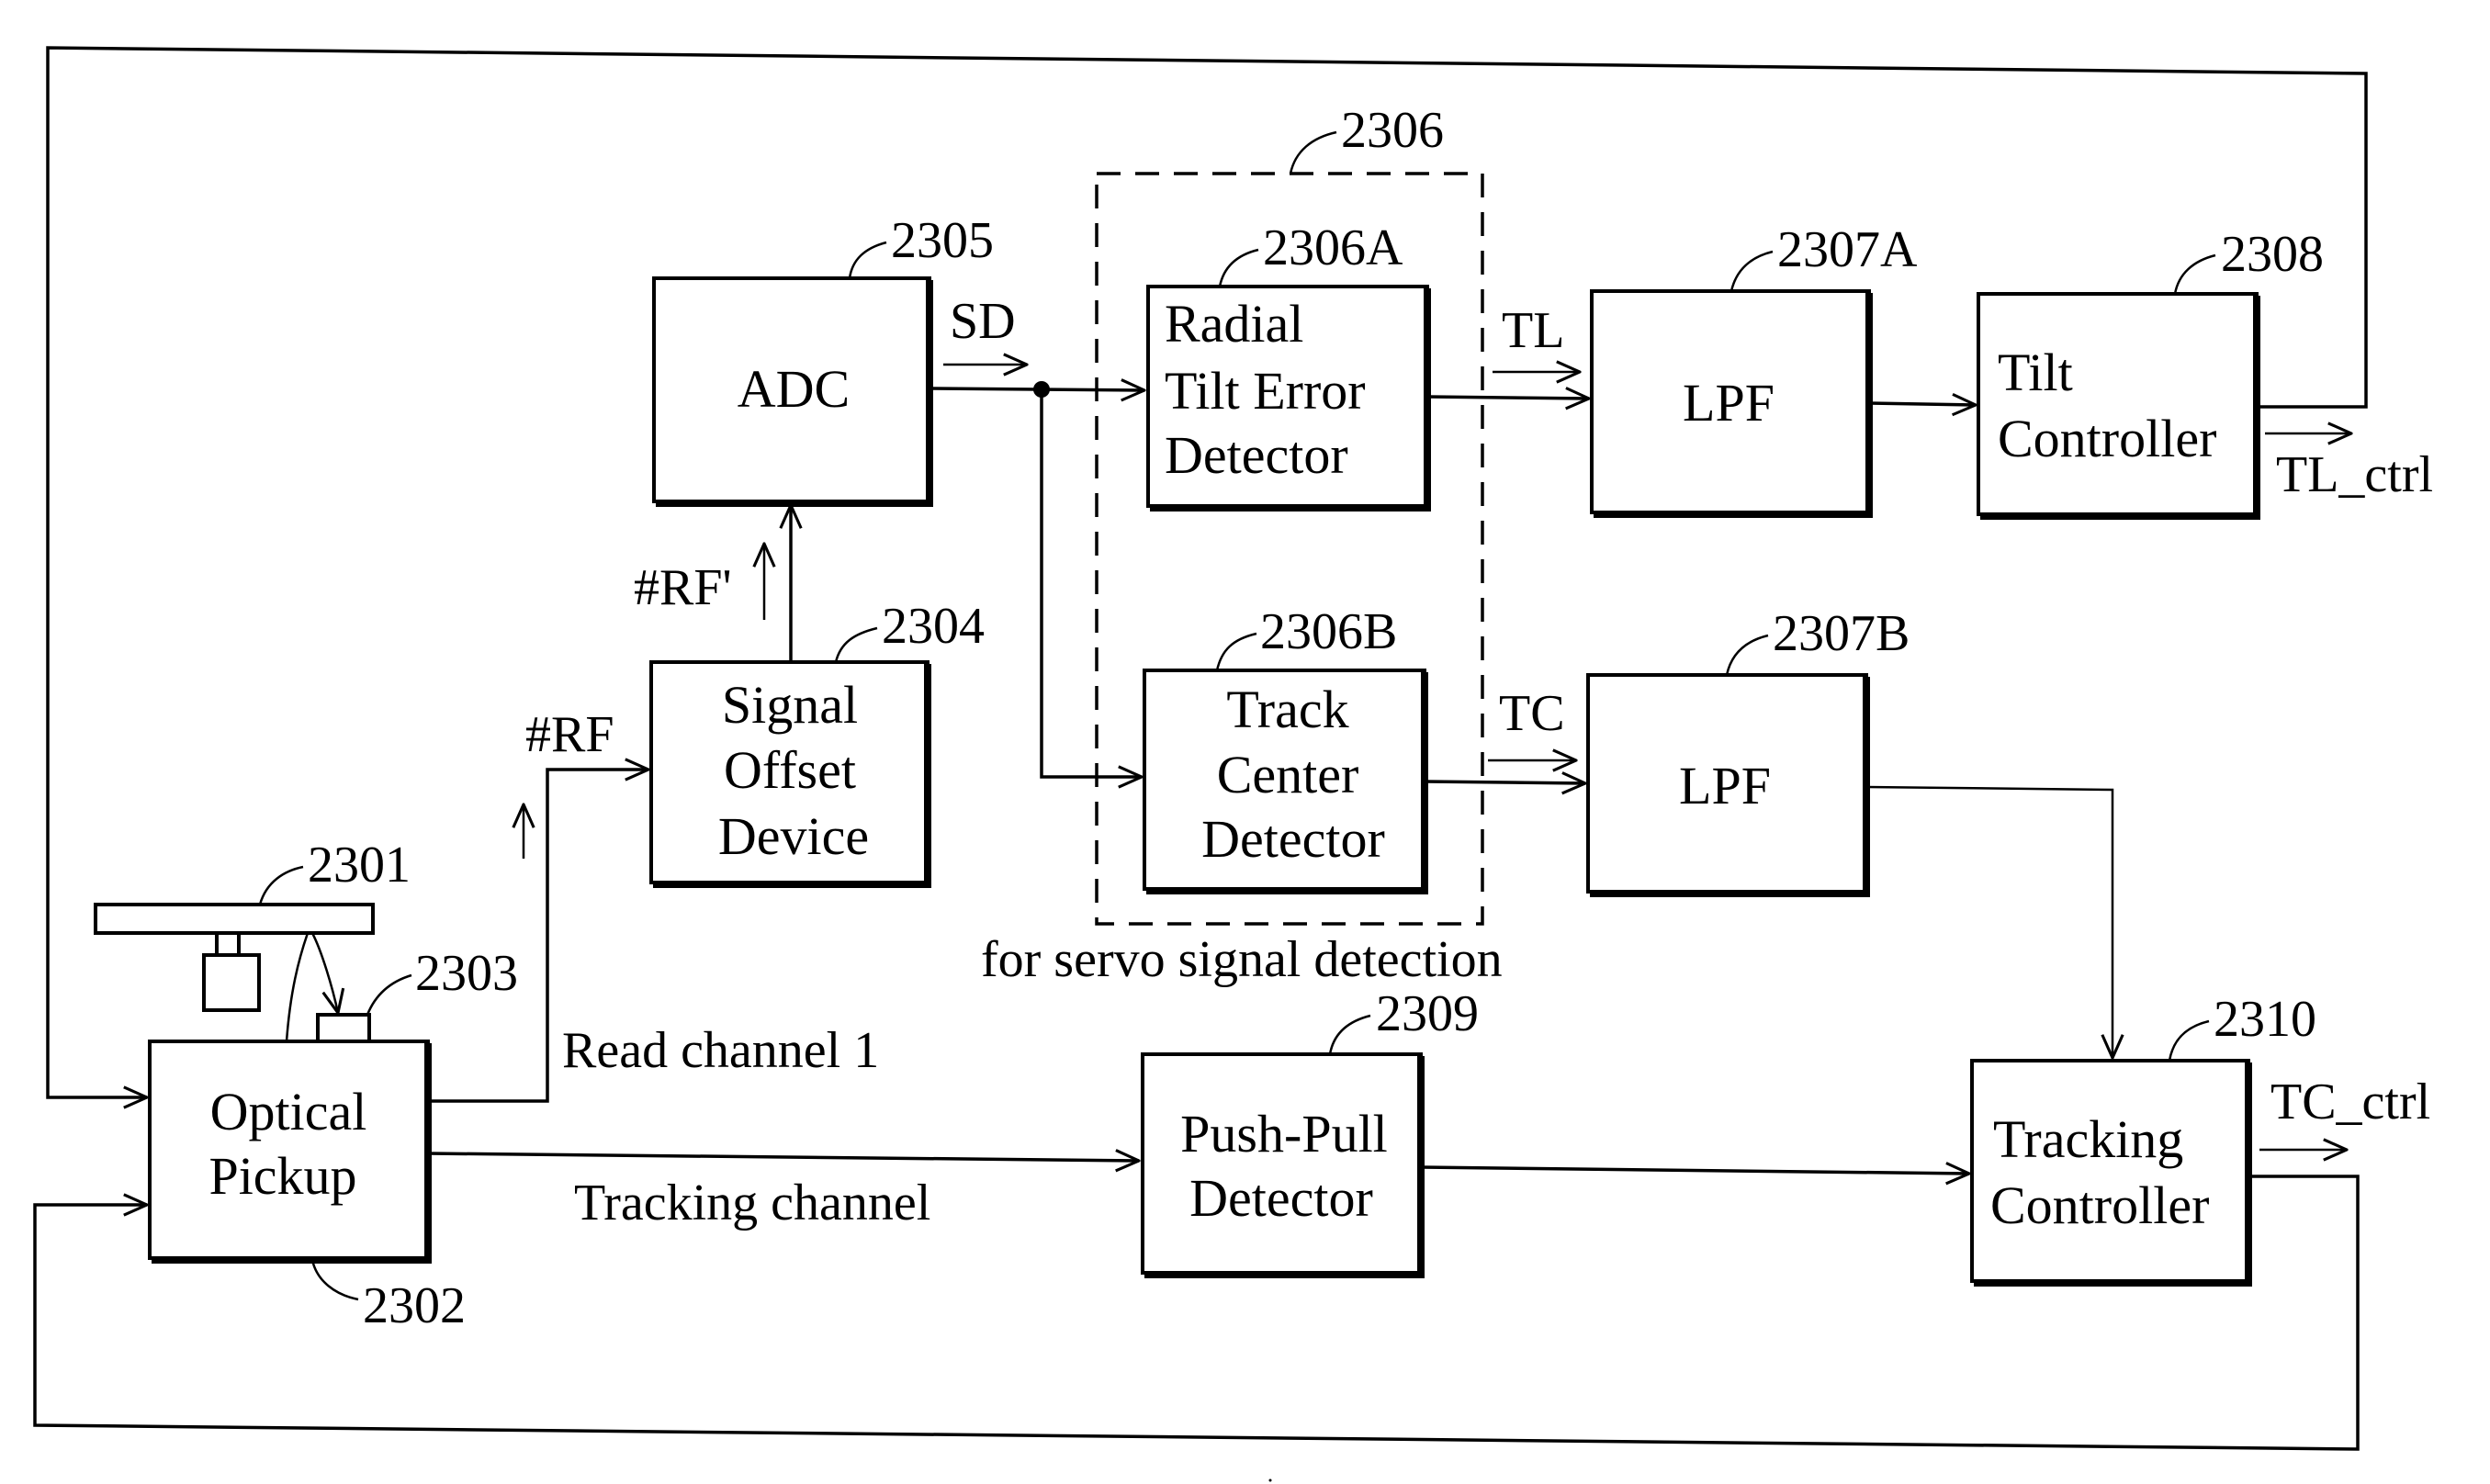 The height and width of the screenshot is (1484, 2490). What do you see at coordinates (1284, 1134) in the screenshot?
I see `push-pull-line1: Push-Pull` at bounding box center [1284, 1134].